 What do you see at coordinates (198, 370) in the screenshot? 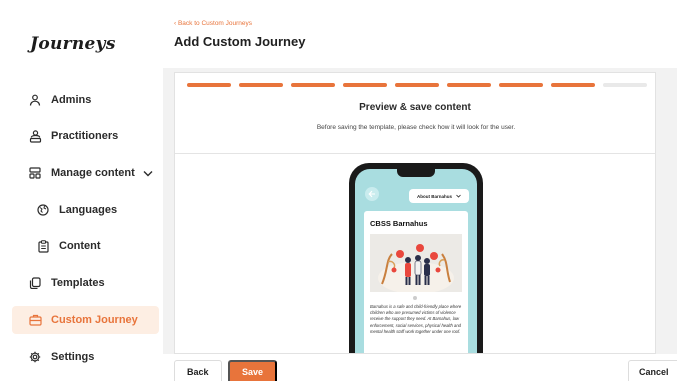
I see `back-button: Back` at bounding box center [198, 370].